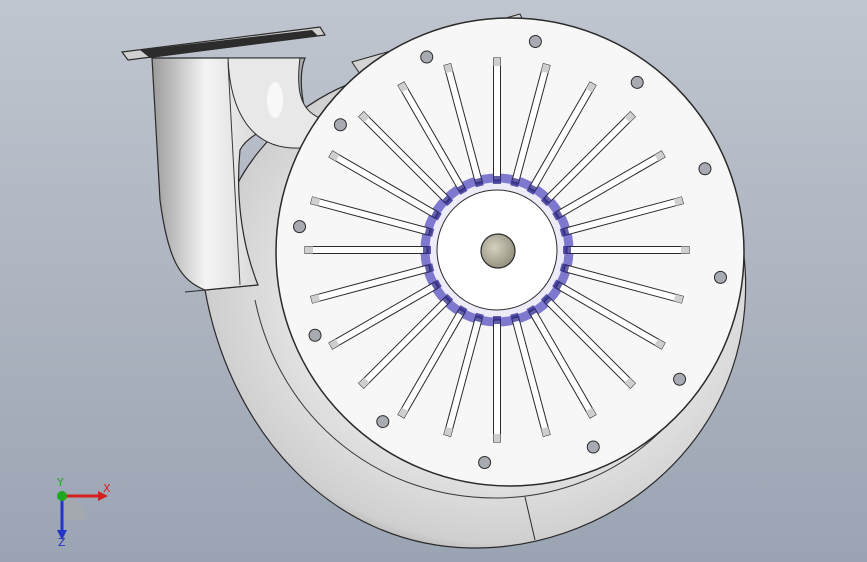  Describe the element at coordinates (62, 542) in the screenshot. I see `z-axis-label: Z` at that location.